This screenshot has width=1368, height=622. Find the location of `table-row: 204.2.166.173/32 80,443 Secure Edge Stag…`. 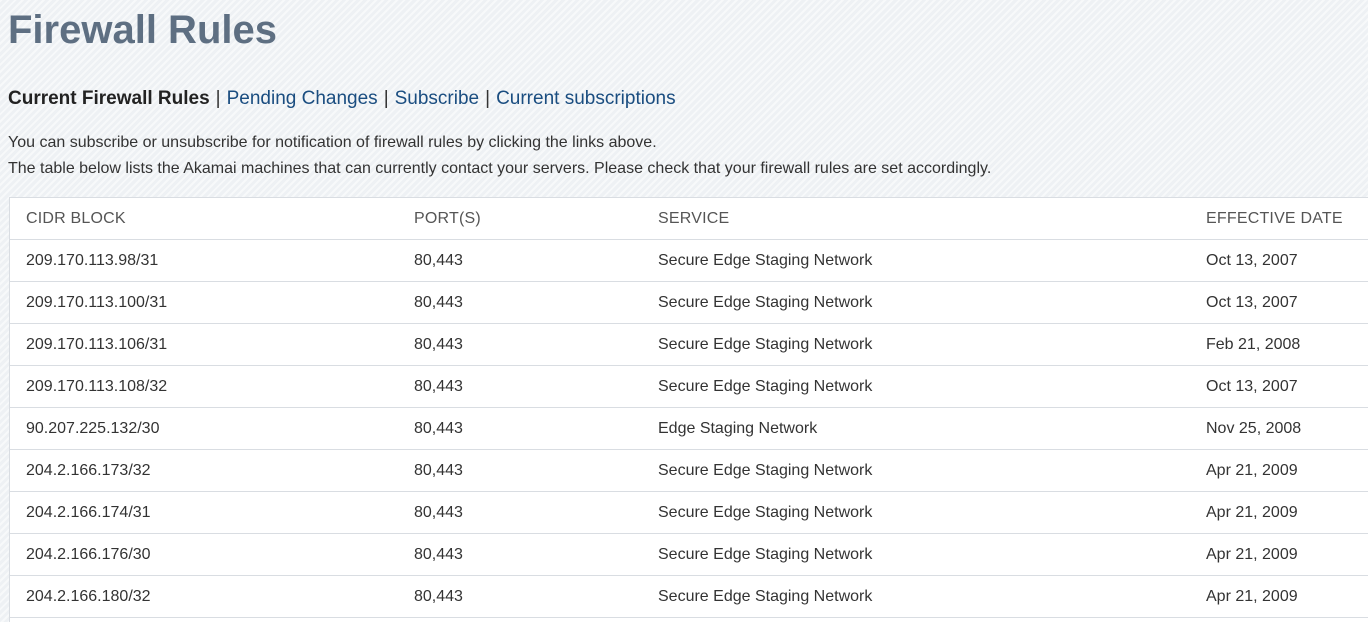

table-row: 204.2.166.173/32 80,443 Secure Edge Stag… is located at coordinates (689, 470).